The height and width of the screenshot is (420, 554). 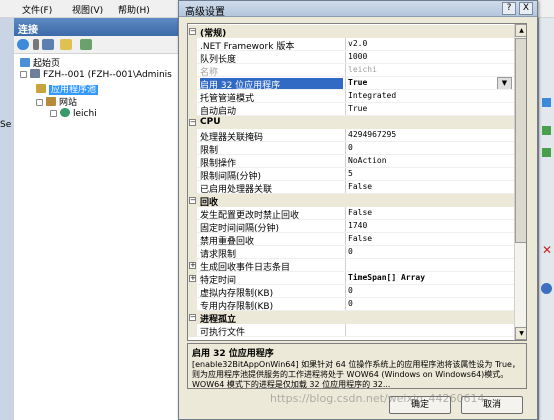 I want to click on tree-item-label: leichi, so click(x=85, y=114).